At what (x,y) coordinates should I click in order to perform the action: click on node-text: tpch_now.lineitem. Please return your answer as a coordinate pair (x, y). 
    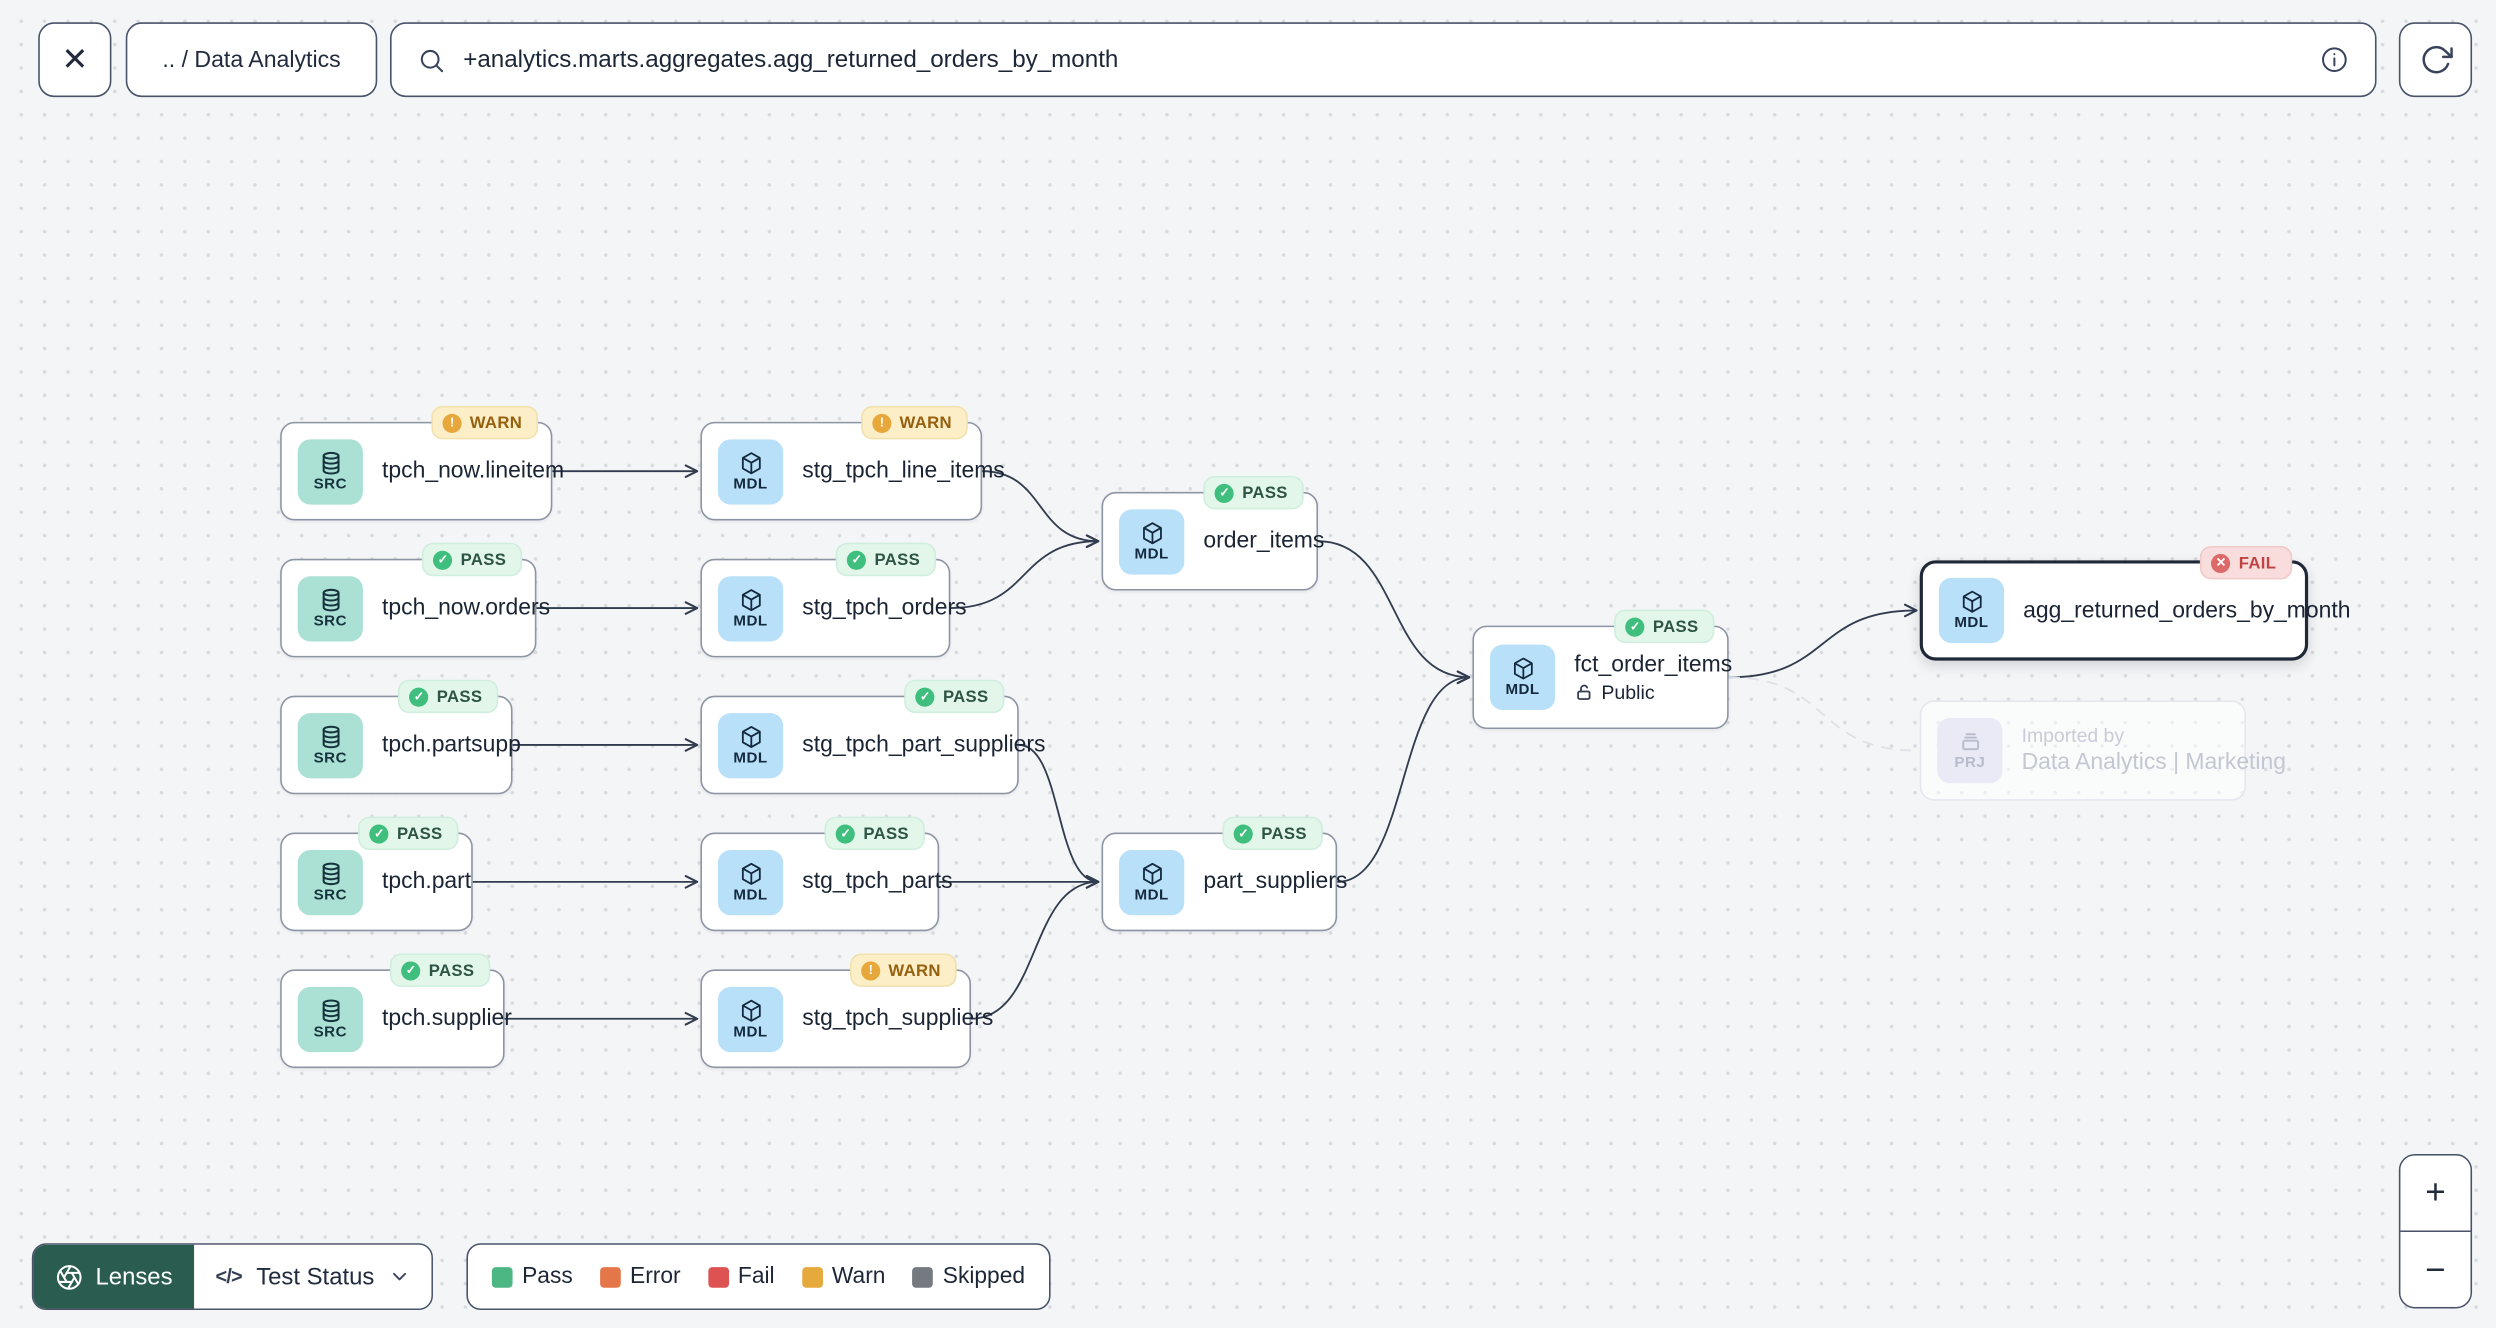
    Looking at the image, I should click on (473, 471).